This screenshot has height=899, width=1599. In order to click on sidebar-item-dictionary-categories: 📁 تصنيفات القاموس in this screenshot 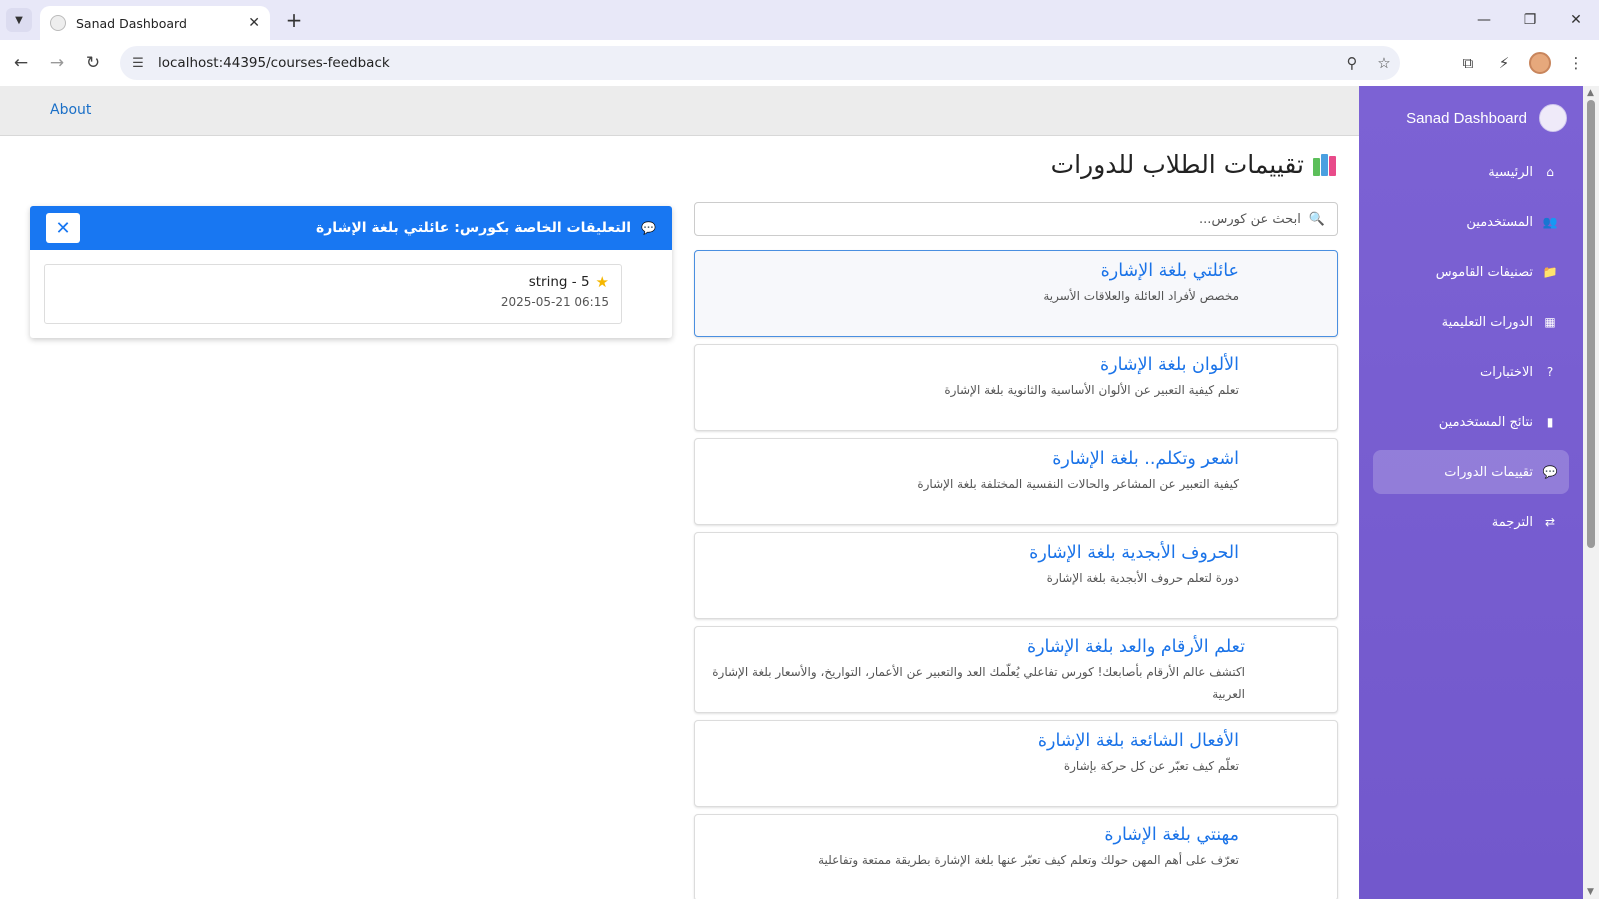, I will do `click(1471, 272)`.